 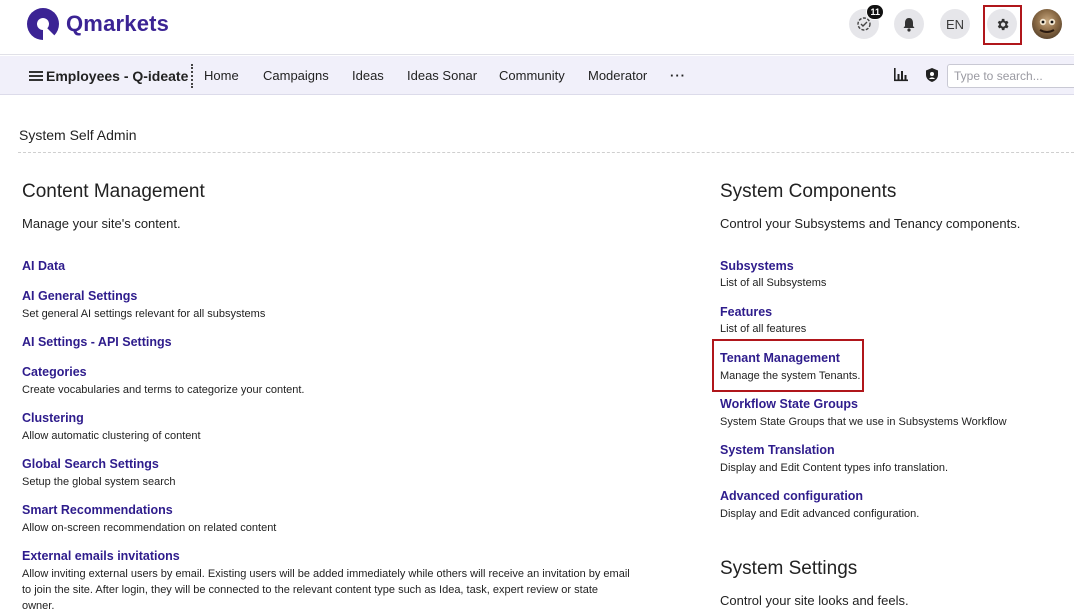 I want to click on hamburger-menu-icon, so click(x=36, y=75).